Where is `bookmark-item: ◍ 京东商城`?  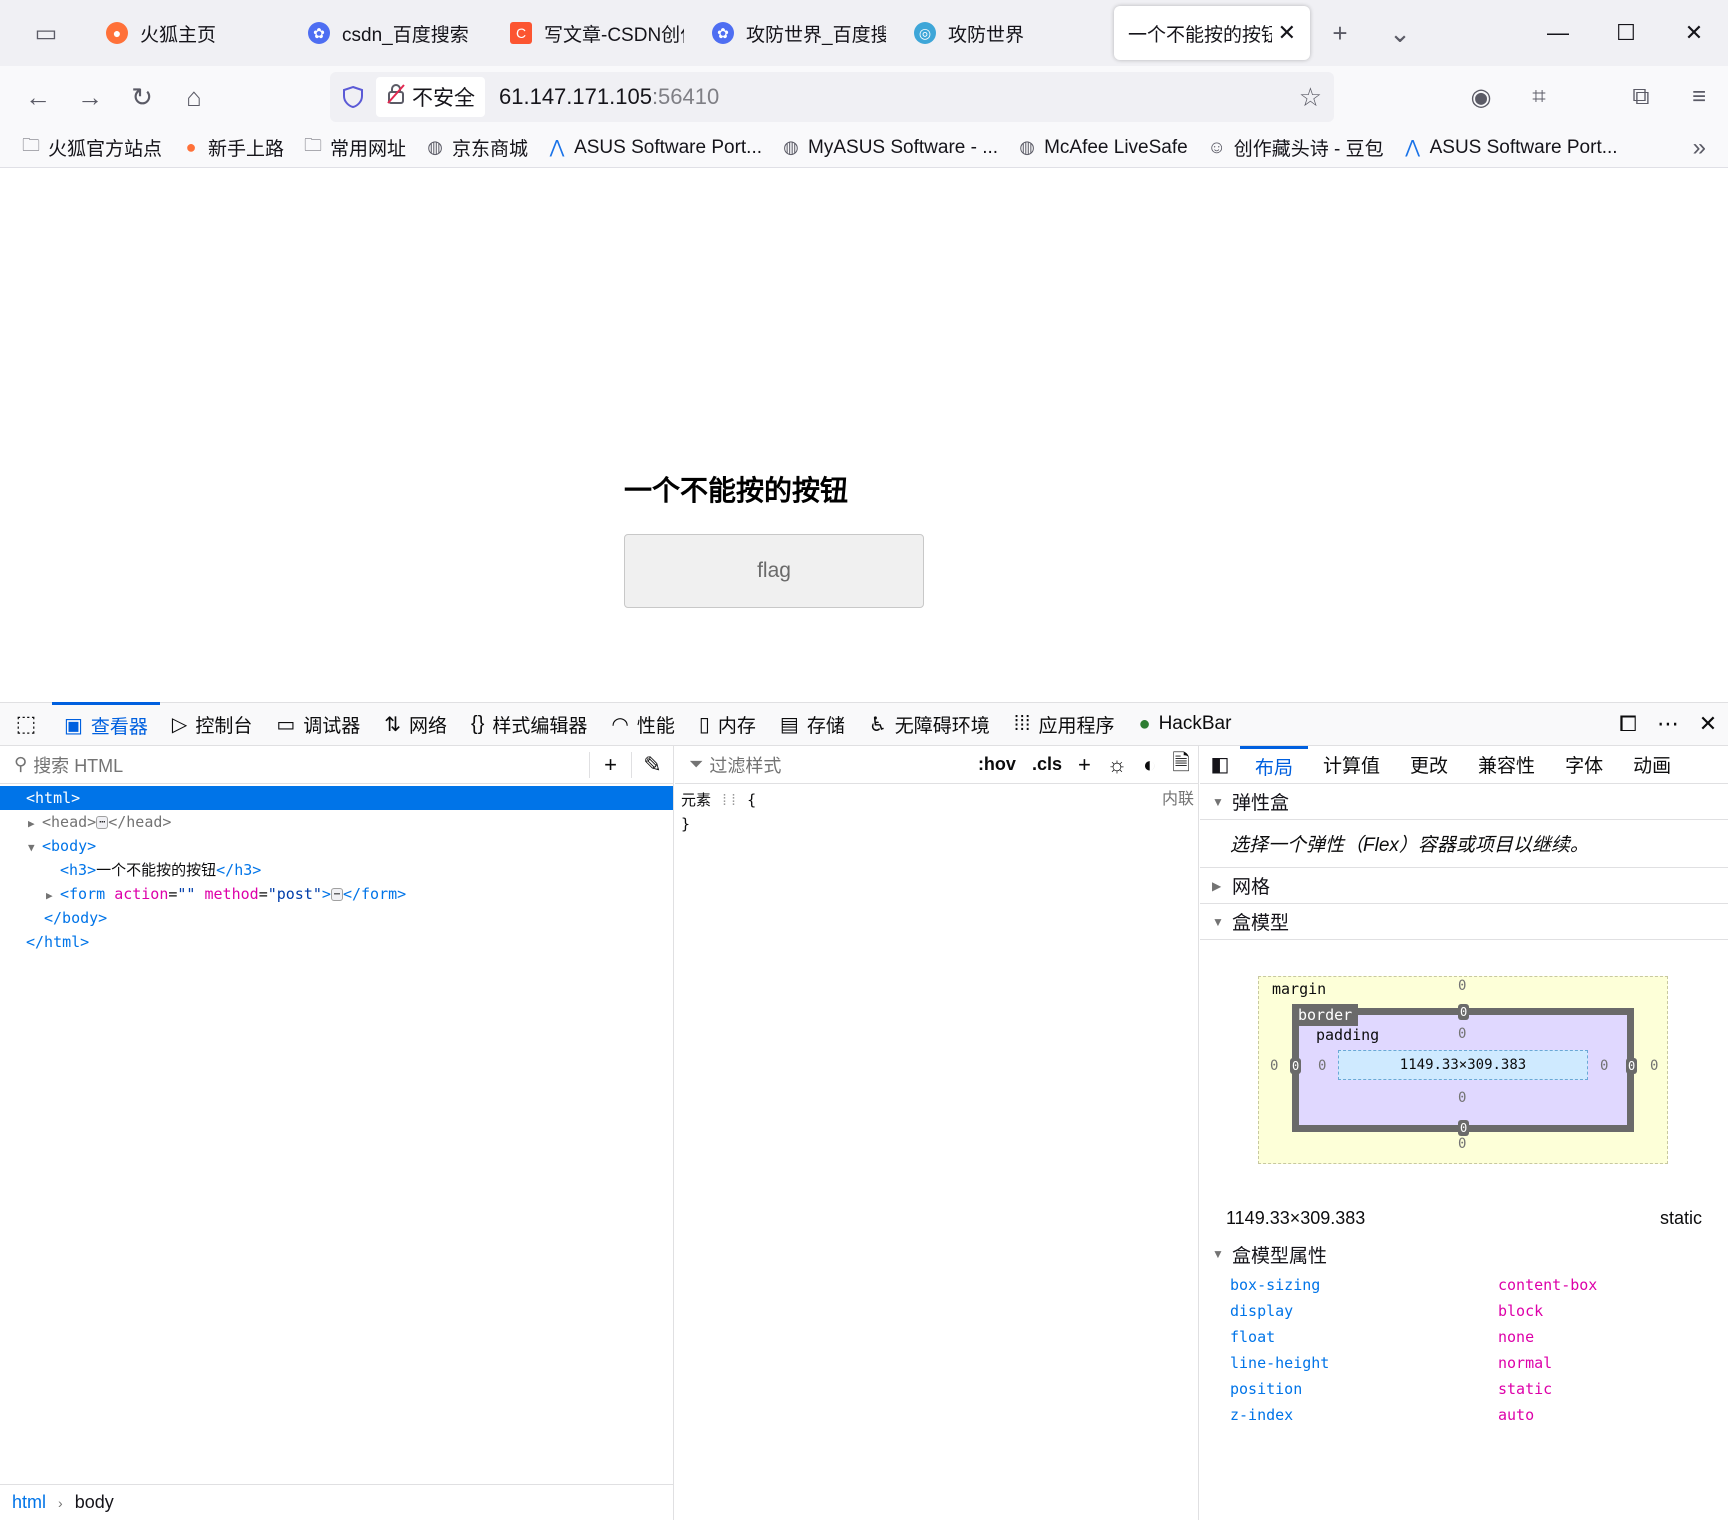
bookmark-item: ◍ 京东商城 is located at coordinates (476, 147).